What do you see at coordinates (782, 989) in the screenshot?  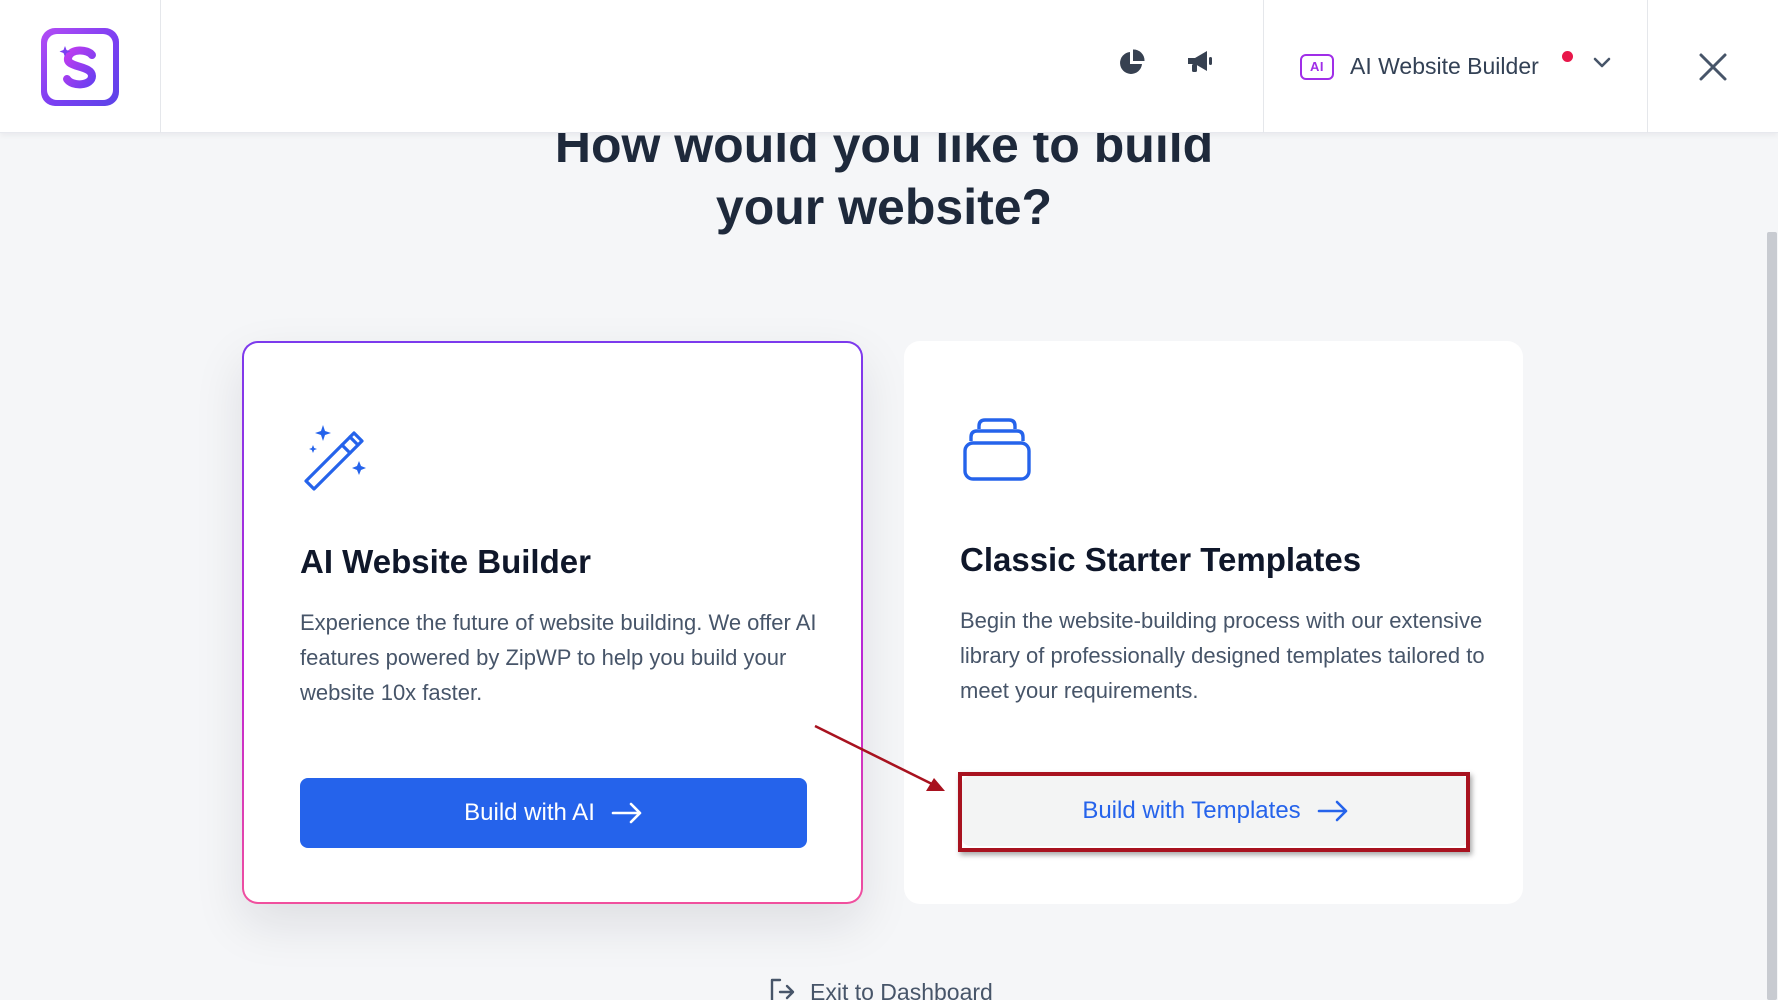 I see `exit-icon` at bounding box center [782, 989].